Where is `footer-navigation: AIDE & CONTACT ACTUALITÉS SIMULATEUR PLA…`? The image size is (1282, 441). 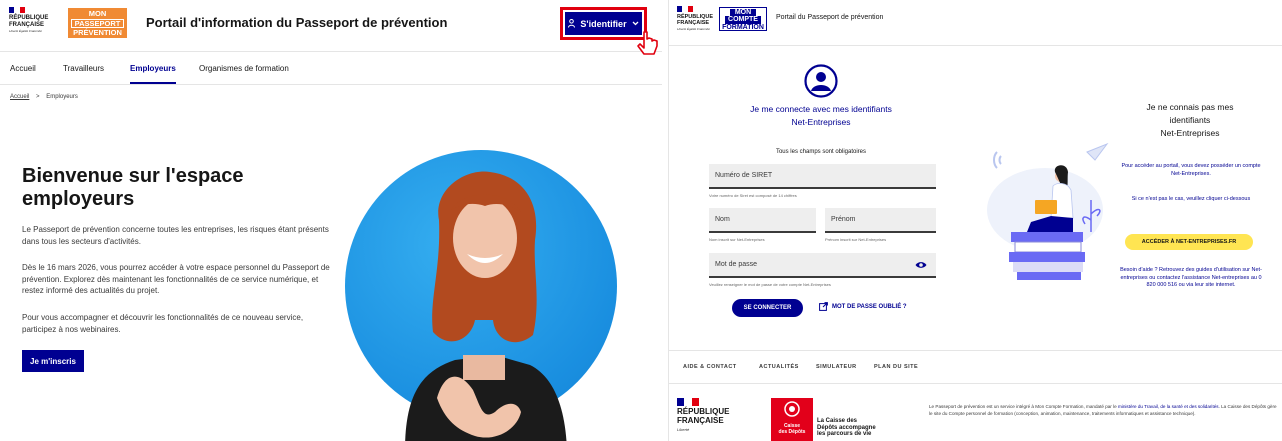
footer-navigation: AIDE & CONTACT ACTUALITÉS SIMULATEUR PLA… is located at coordinates (975, 367).